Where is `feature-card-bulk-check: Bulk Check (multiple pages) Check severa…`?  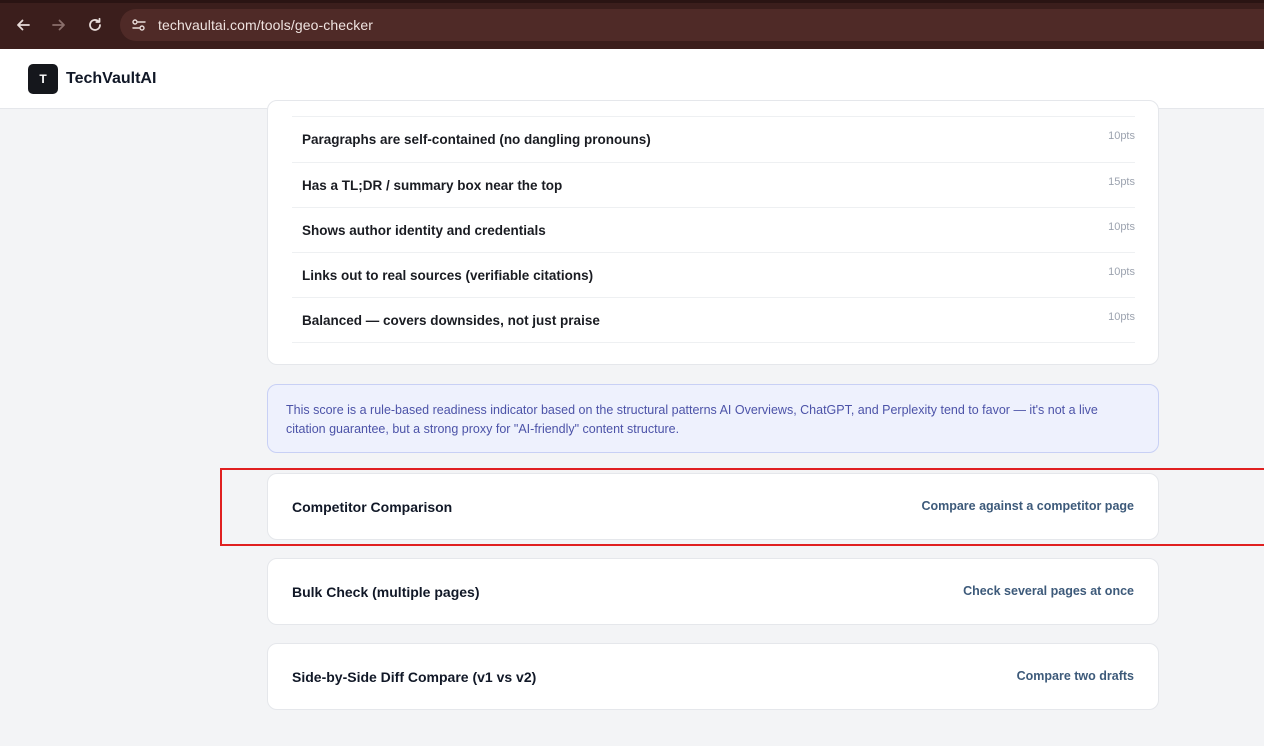 feature-card-bulk-check: Bulk Check (multiple pages) Check severa… is located at coordinates (713, 591).